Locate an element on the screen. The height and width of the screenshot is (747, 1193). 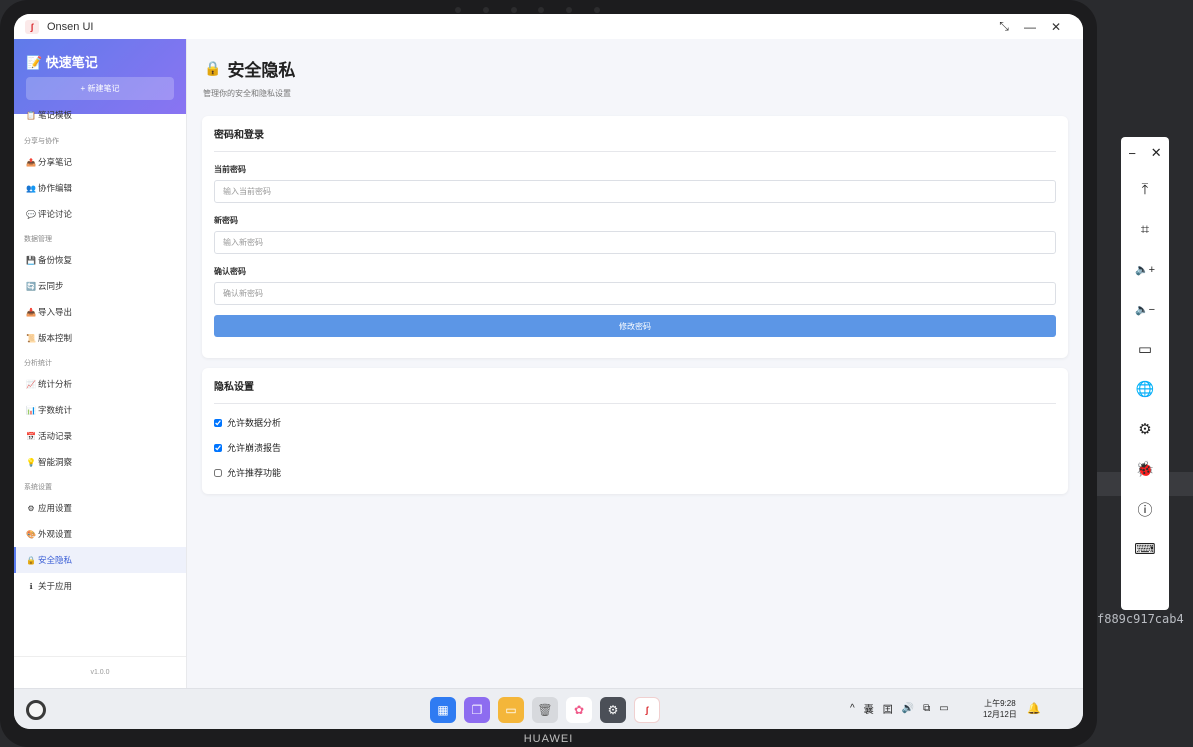
sidebar-item-collab: 👥 协作编辑 is located at coordinates (100, 188).